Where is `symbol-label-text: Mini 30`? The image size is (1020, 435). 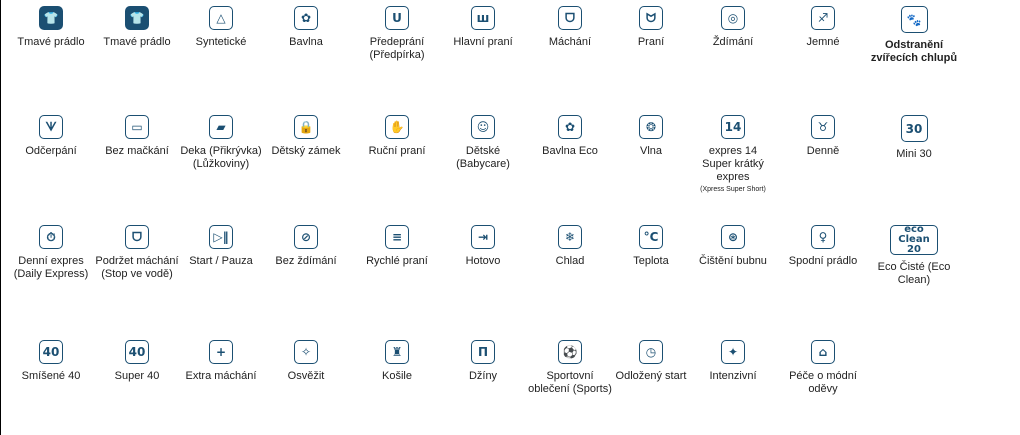 symbol-label-text: Mini 30 is located at coordinates (914, 154).